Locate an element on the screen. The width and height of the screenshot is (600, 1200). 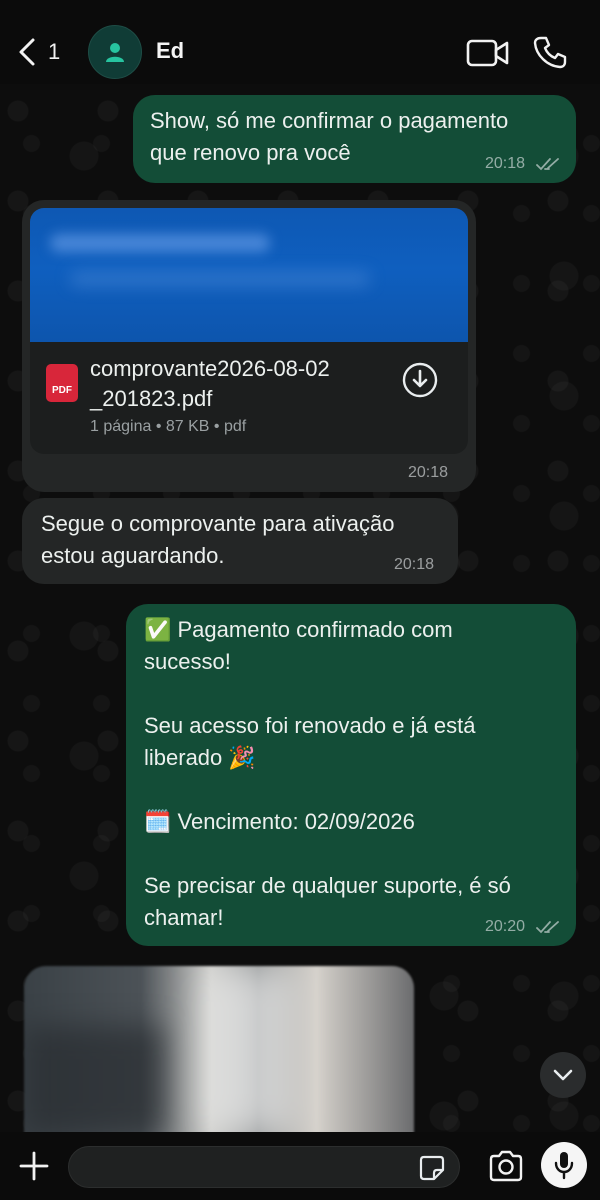
message-time: 20:20 is located at coordinates (522, 927).